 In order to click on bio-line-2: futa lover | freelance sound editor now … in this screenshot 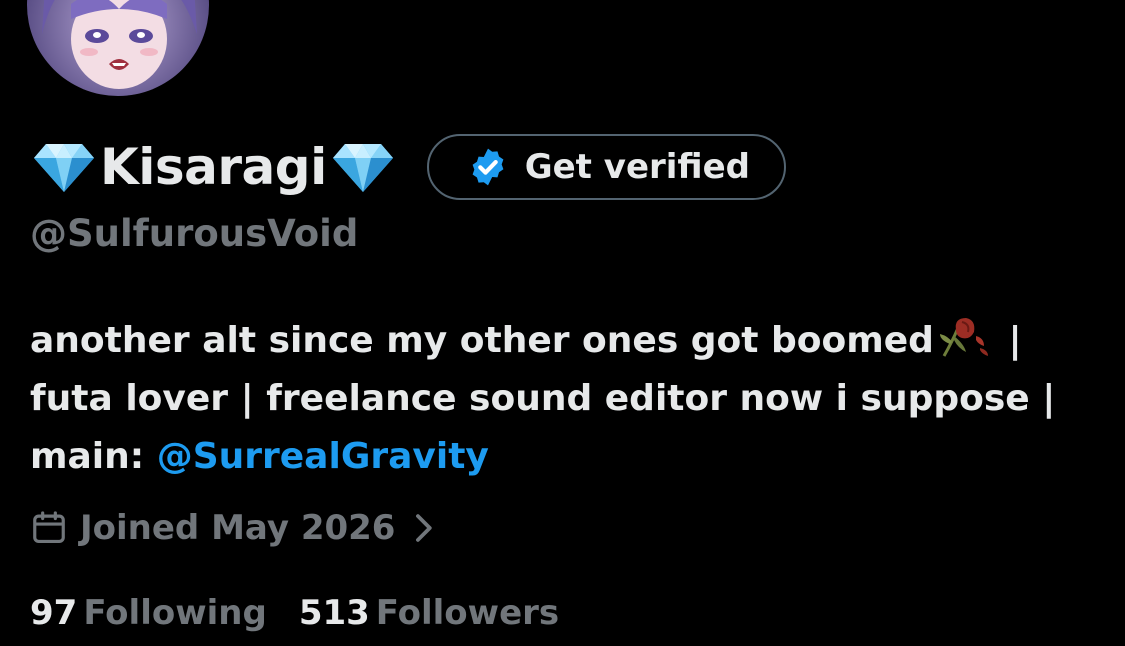, I will do `click(543, 398)`.